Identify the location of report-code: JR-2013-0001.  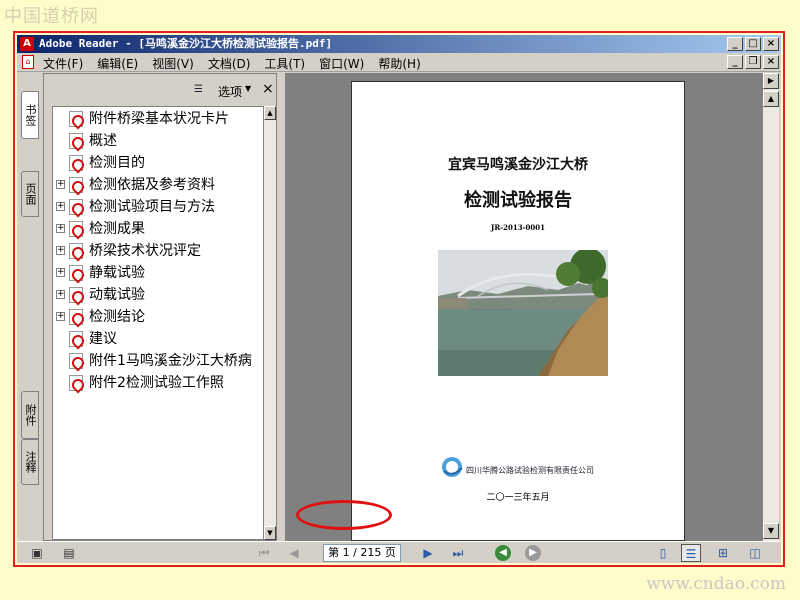
(518, 227).